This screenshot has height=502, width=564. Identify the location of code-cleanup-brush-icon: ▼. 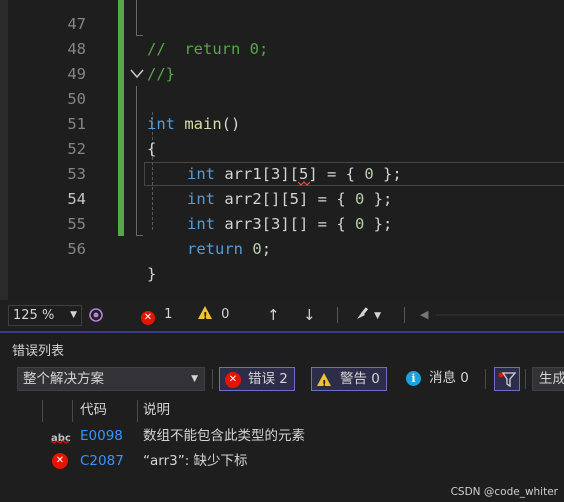
(367, 315).